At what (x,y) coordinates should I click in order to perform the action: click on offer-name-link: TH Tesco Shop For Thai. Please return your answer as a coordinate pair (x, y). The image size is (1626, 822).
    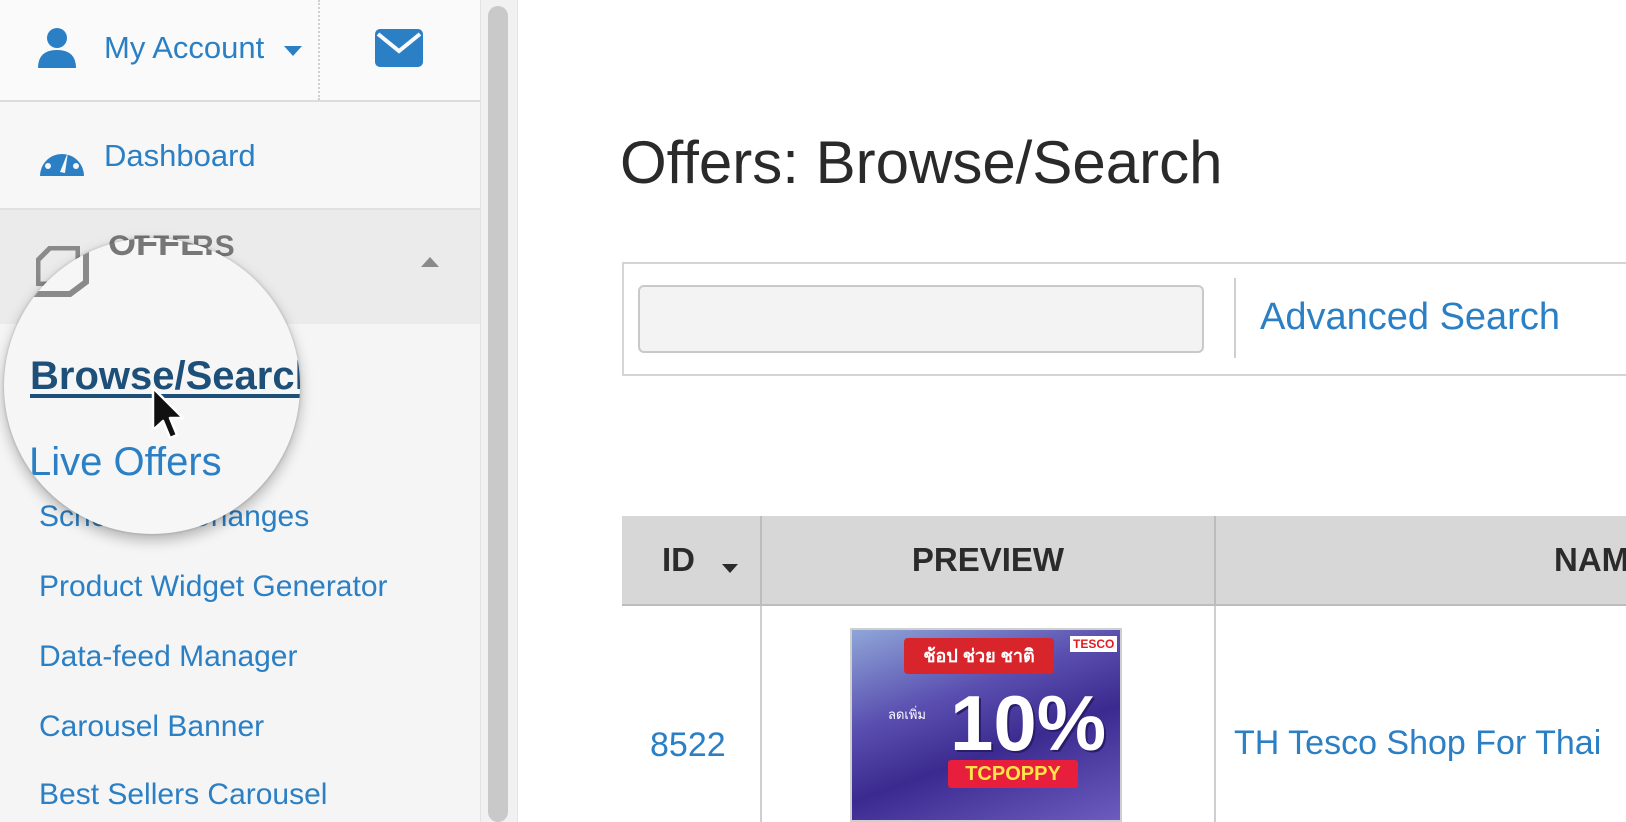
    Looking at the image, I should click on (1417, 743).